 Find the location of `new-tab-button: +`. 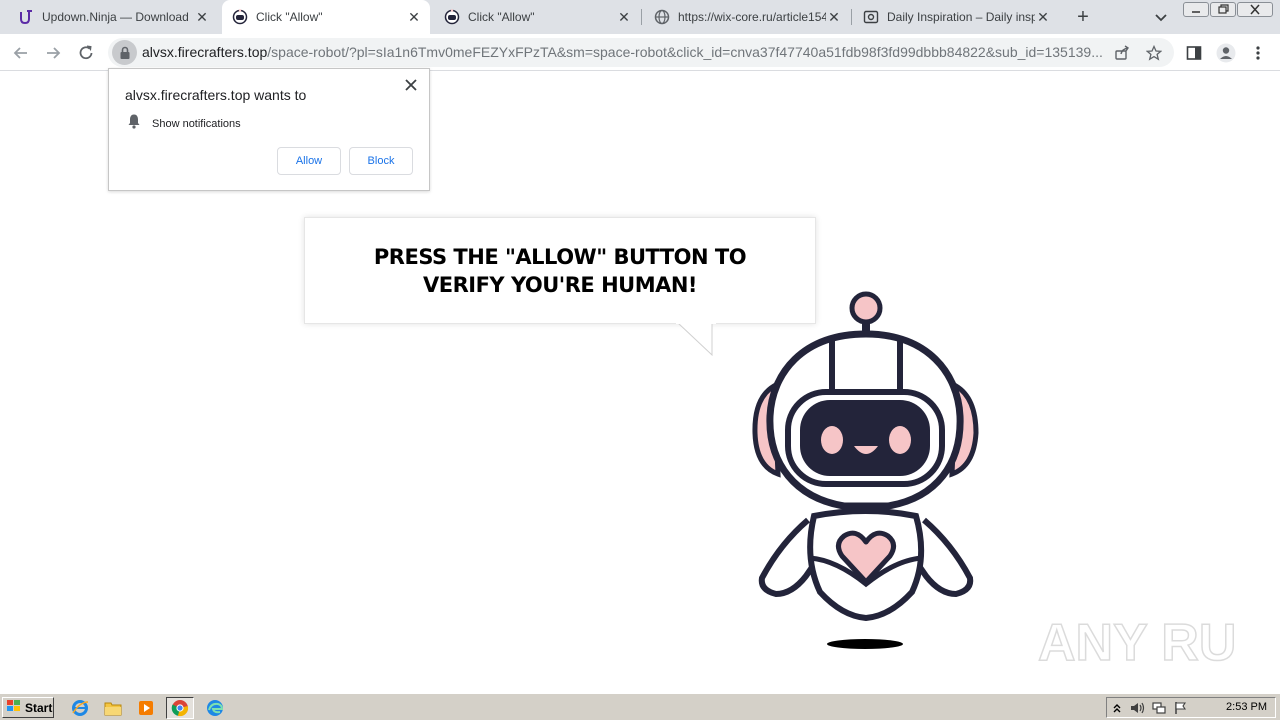

new-tab-button: + is located at coordinates (1083, 17).